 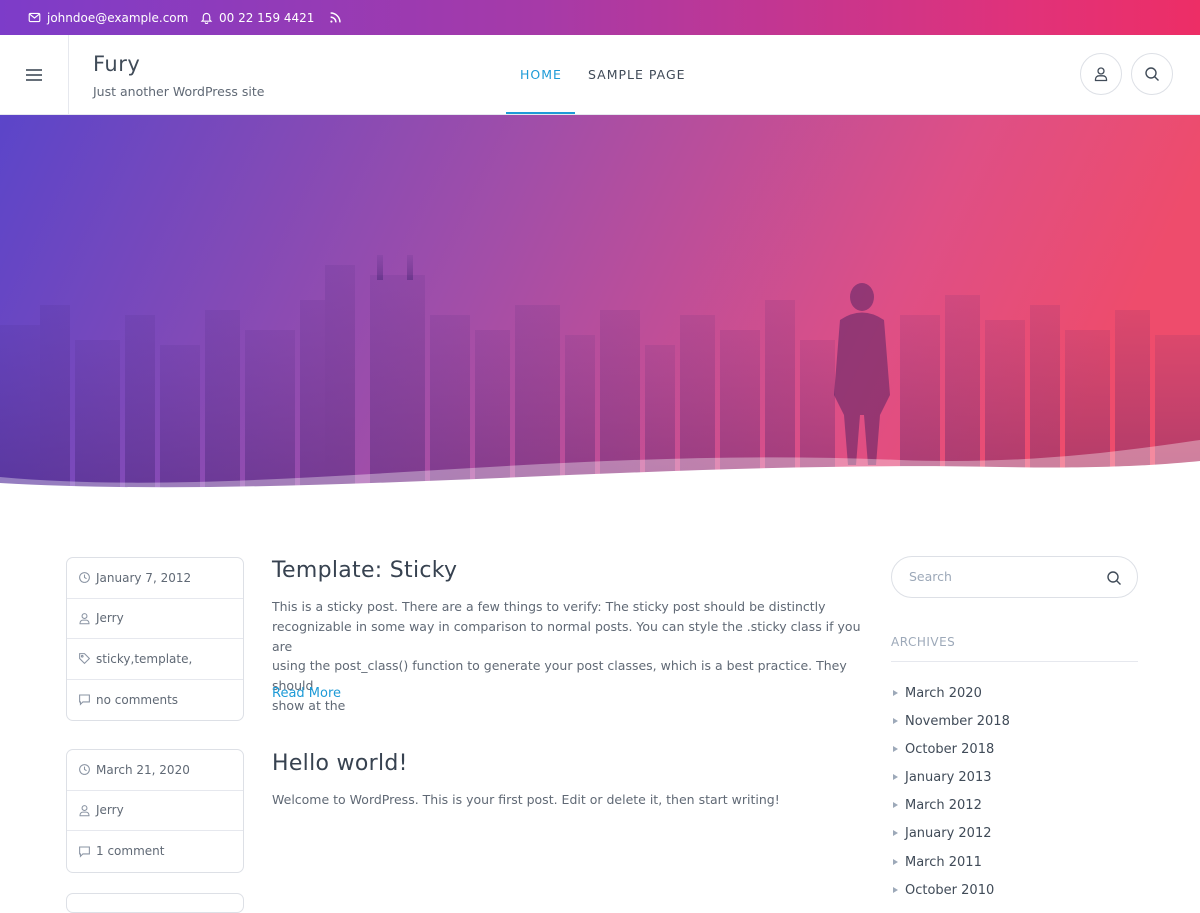 I want to click on post-date-text: March 21, 2020, so click(x=143, y=769).